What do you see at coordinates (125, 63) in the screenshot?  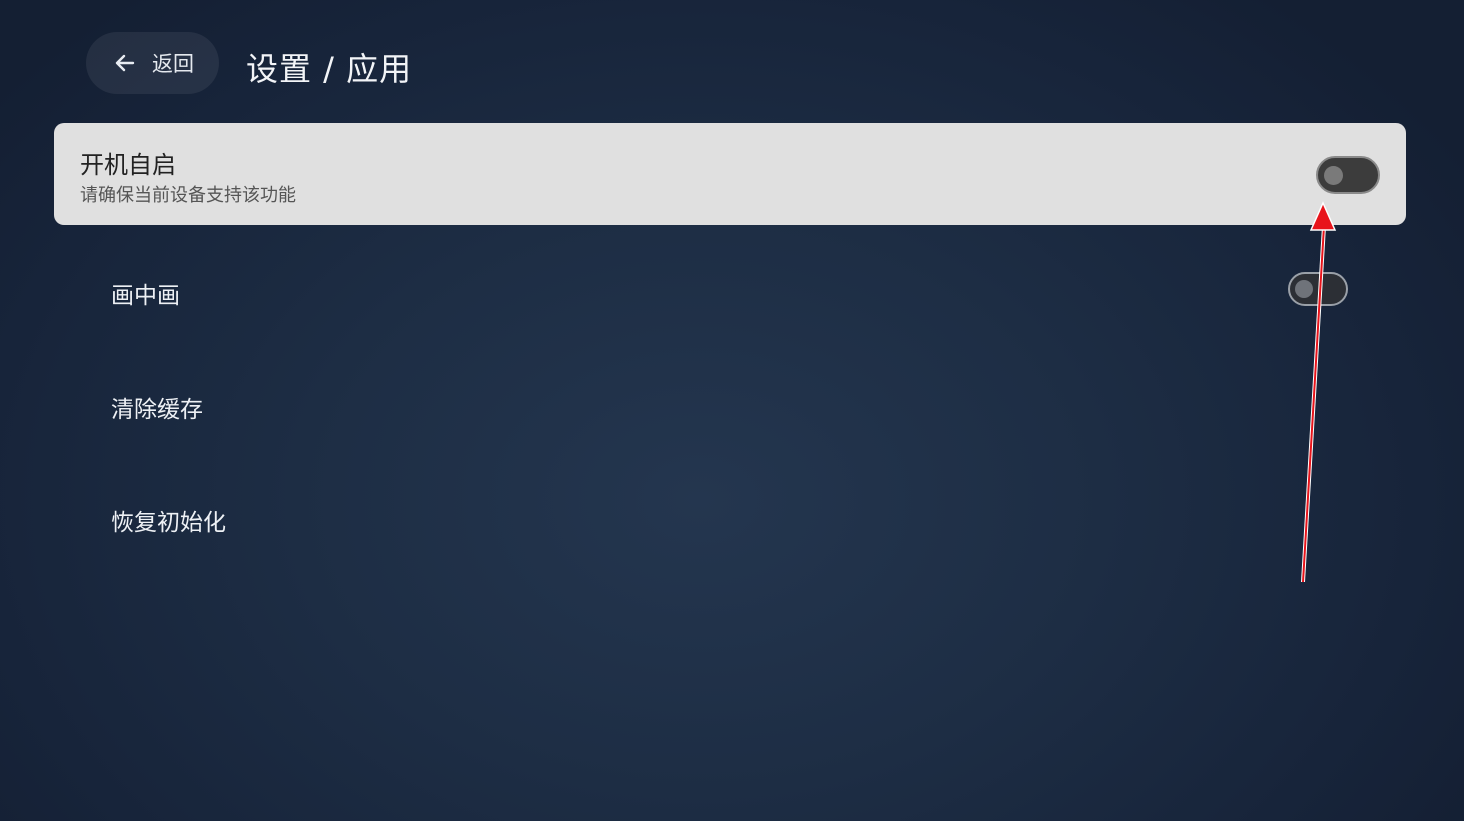 I see `arrow-left-icon` at bounding box center [125, 63].